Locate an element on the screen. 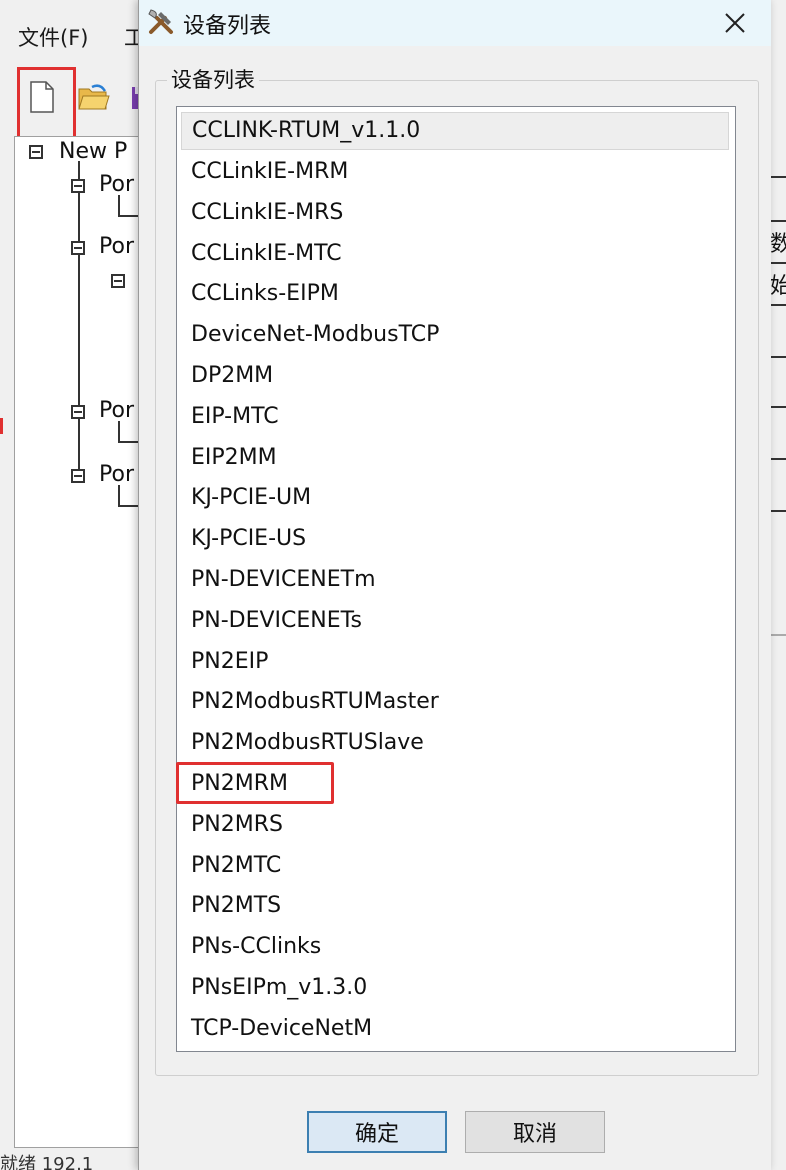 The height and width of the screenshot is (1170, 786). list-item: CCLinkIE-MTC is located at coordinates (266, 254).